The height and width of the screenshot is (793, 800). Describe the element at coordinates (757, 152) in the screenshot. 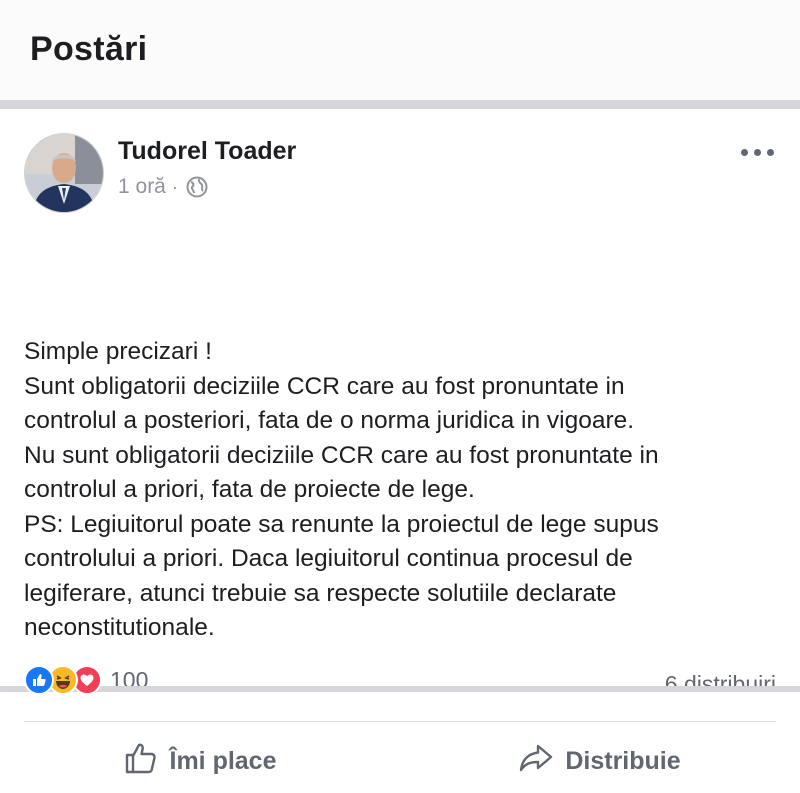

I see `more-dots-icon` at that location.